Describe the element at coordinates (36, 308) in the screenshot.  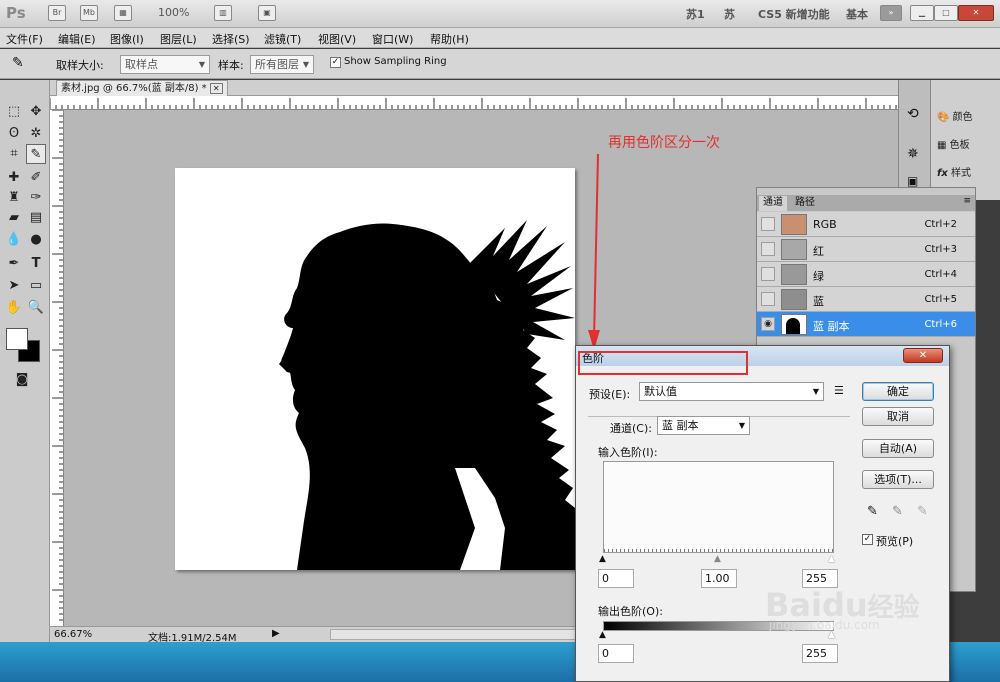
I see `zoom-icon: 🔍` at that location.